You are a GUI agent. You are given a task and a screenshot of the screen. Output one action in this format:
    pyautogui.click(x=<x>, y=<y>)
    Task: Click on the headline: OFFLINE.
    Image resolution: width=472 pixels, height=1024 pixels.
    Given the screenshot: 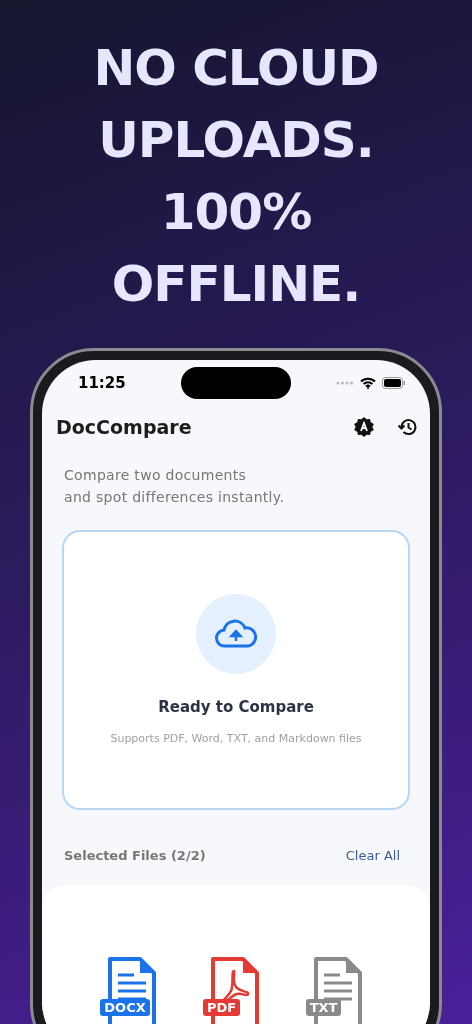 What is the action you would take?
    pyautogui.click(x=236, y=284)
    